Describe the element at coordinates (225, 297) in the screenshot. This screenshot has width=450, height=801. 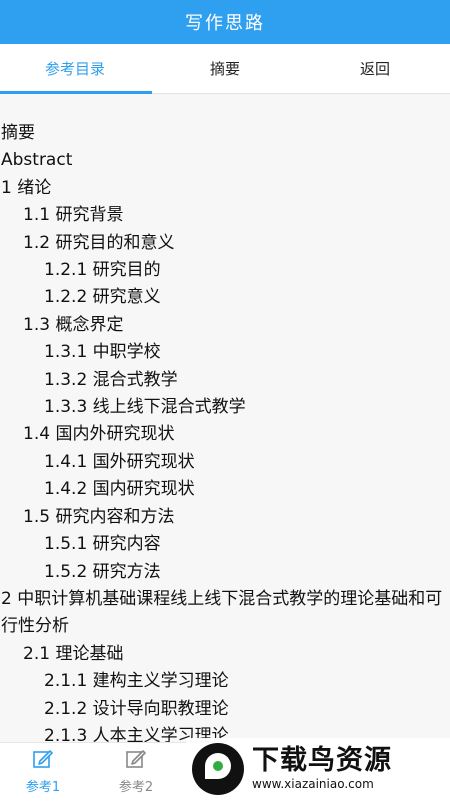
I see `toc-item: 1.2.2 研究意义` at that location.